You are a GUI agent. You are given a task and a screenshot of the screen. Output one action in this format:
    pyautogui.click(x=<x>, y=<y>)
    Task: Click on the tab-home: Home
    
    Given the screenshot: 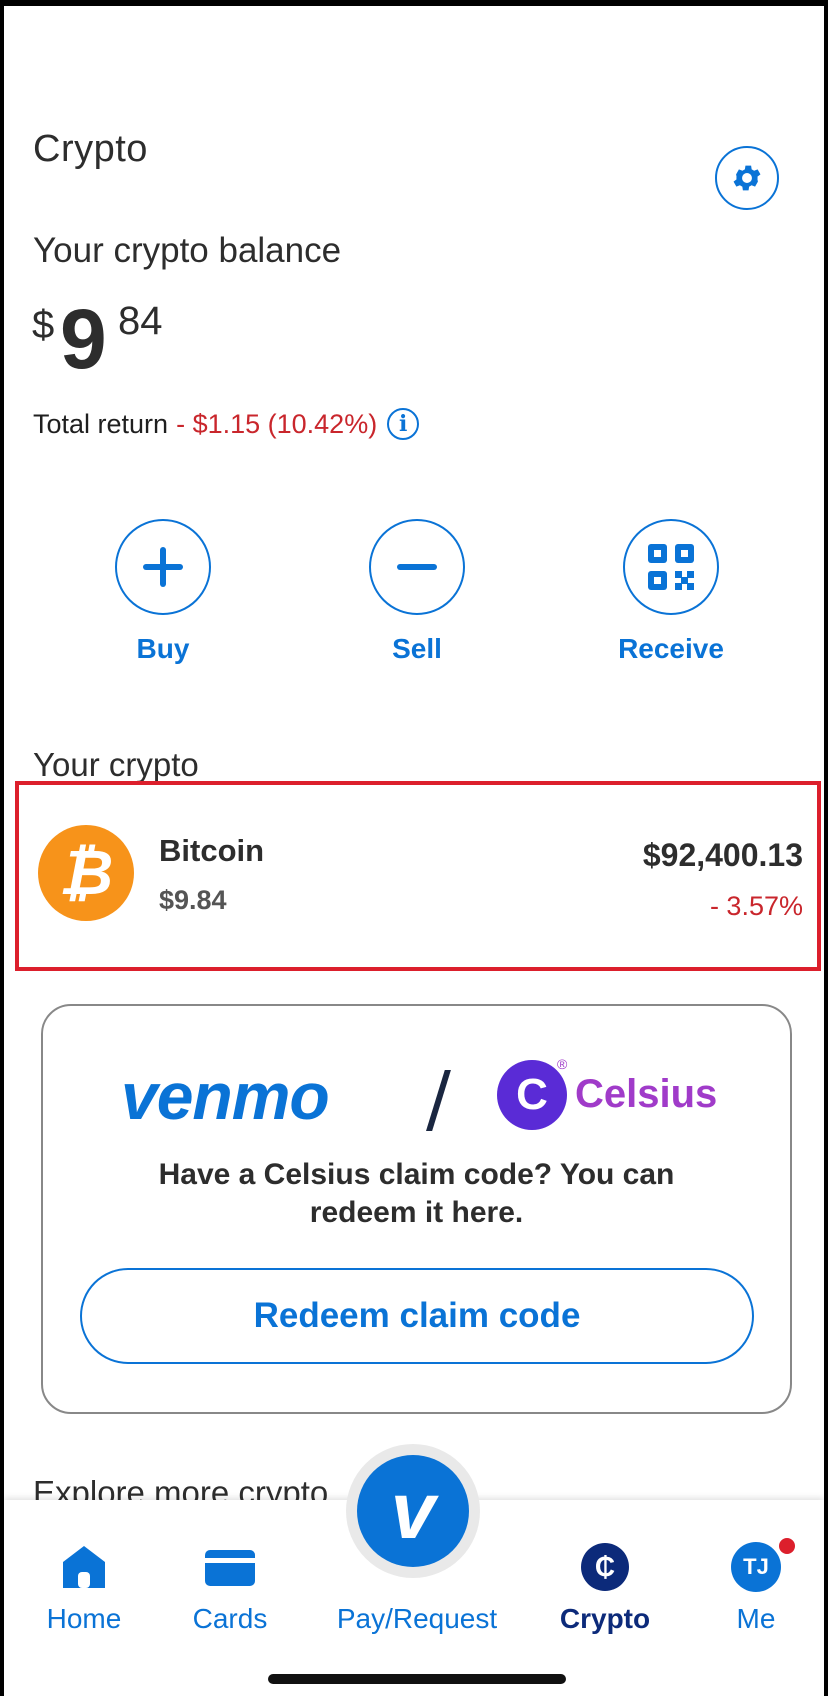 What is the action you would take?
    pyautogui.click(x=84, y=1575)
    